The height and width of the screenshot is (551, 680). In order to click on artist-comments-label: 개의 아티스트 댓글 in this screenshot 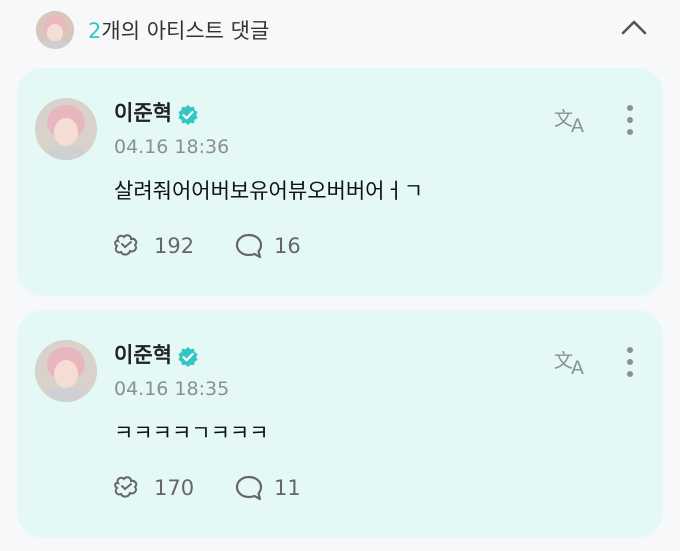, I will do `click(185, 31)`.